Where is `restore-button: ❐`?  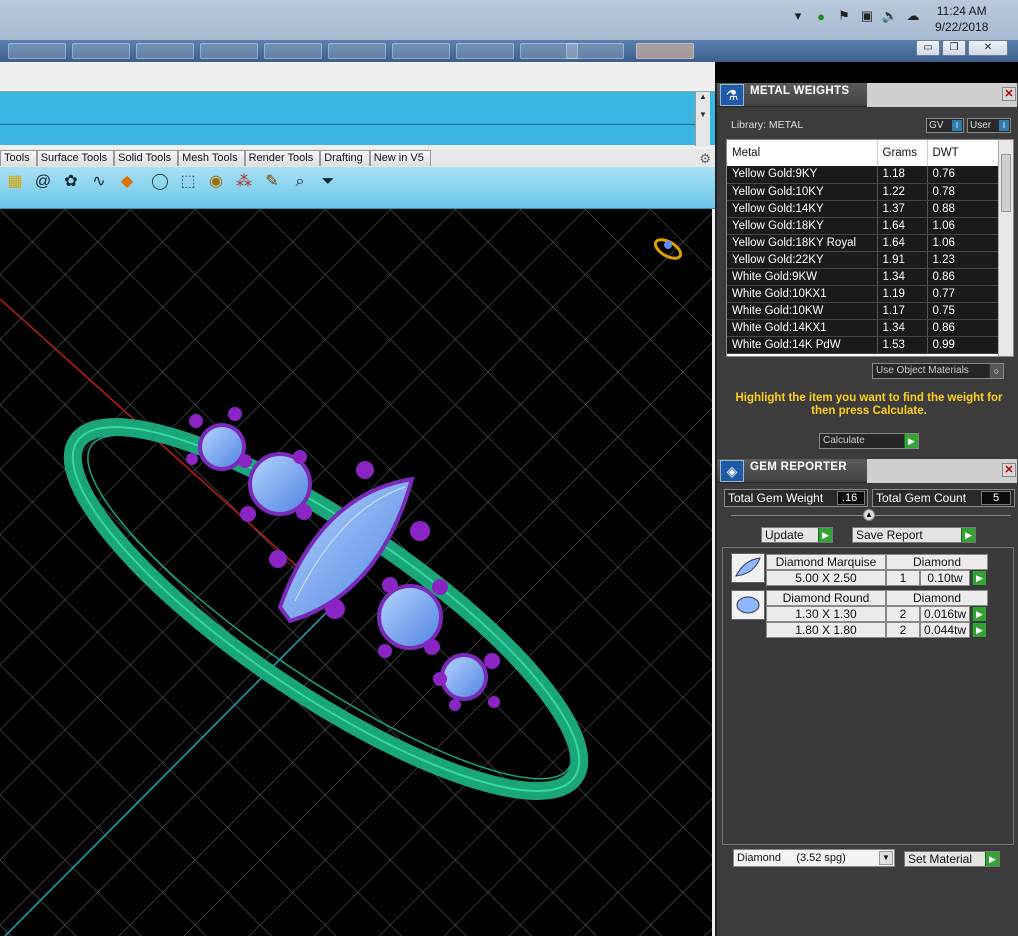
restore-button: ❐ is located at coordinates (954, 48).